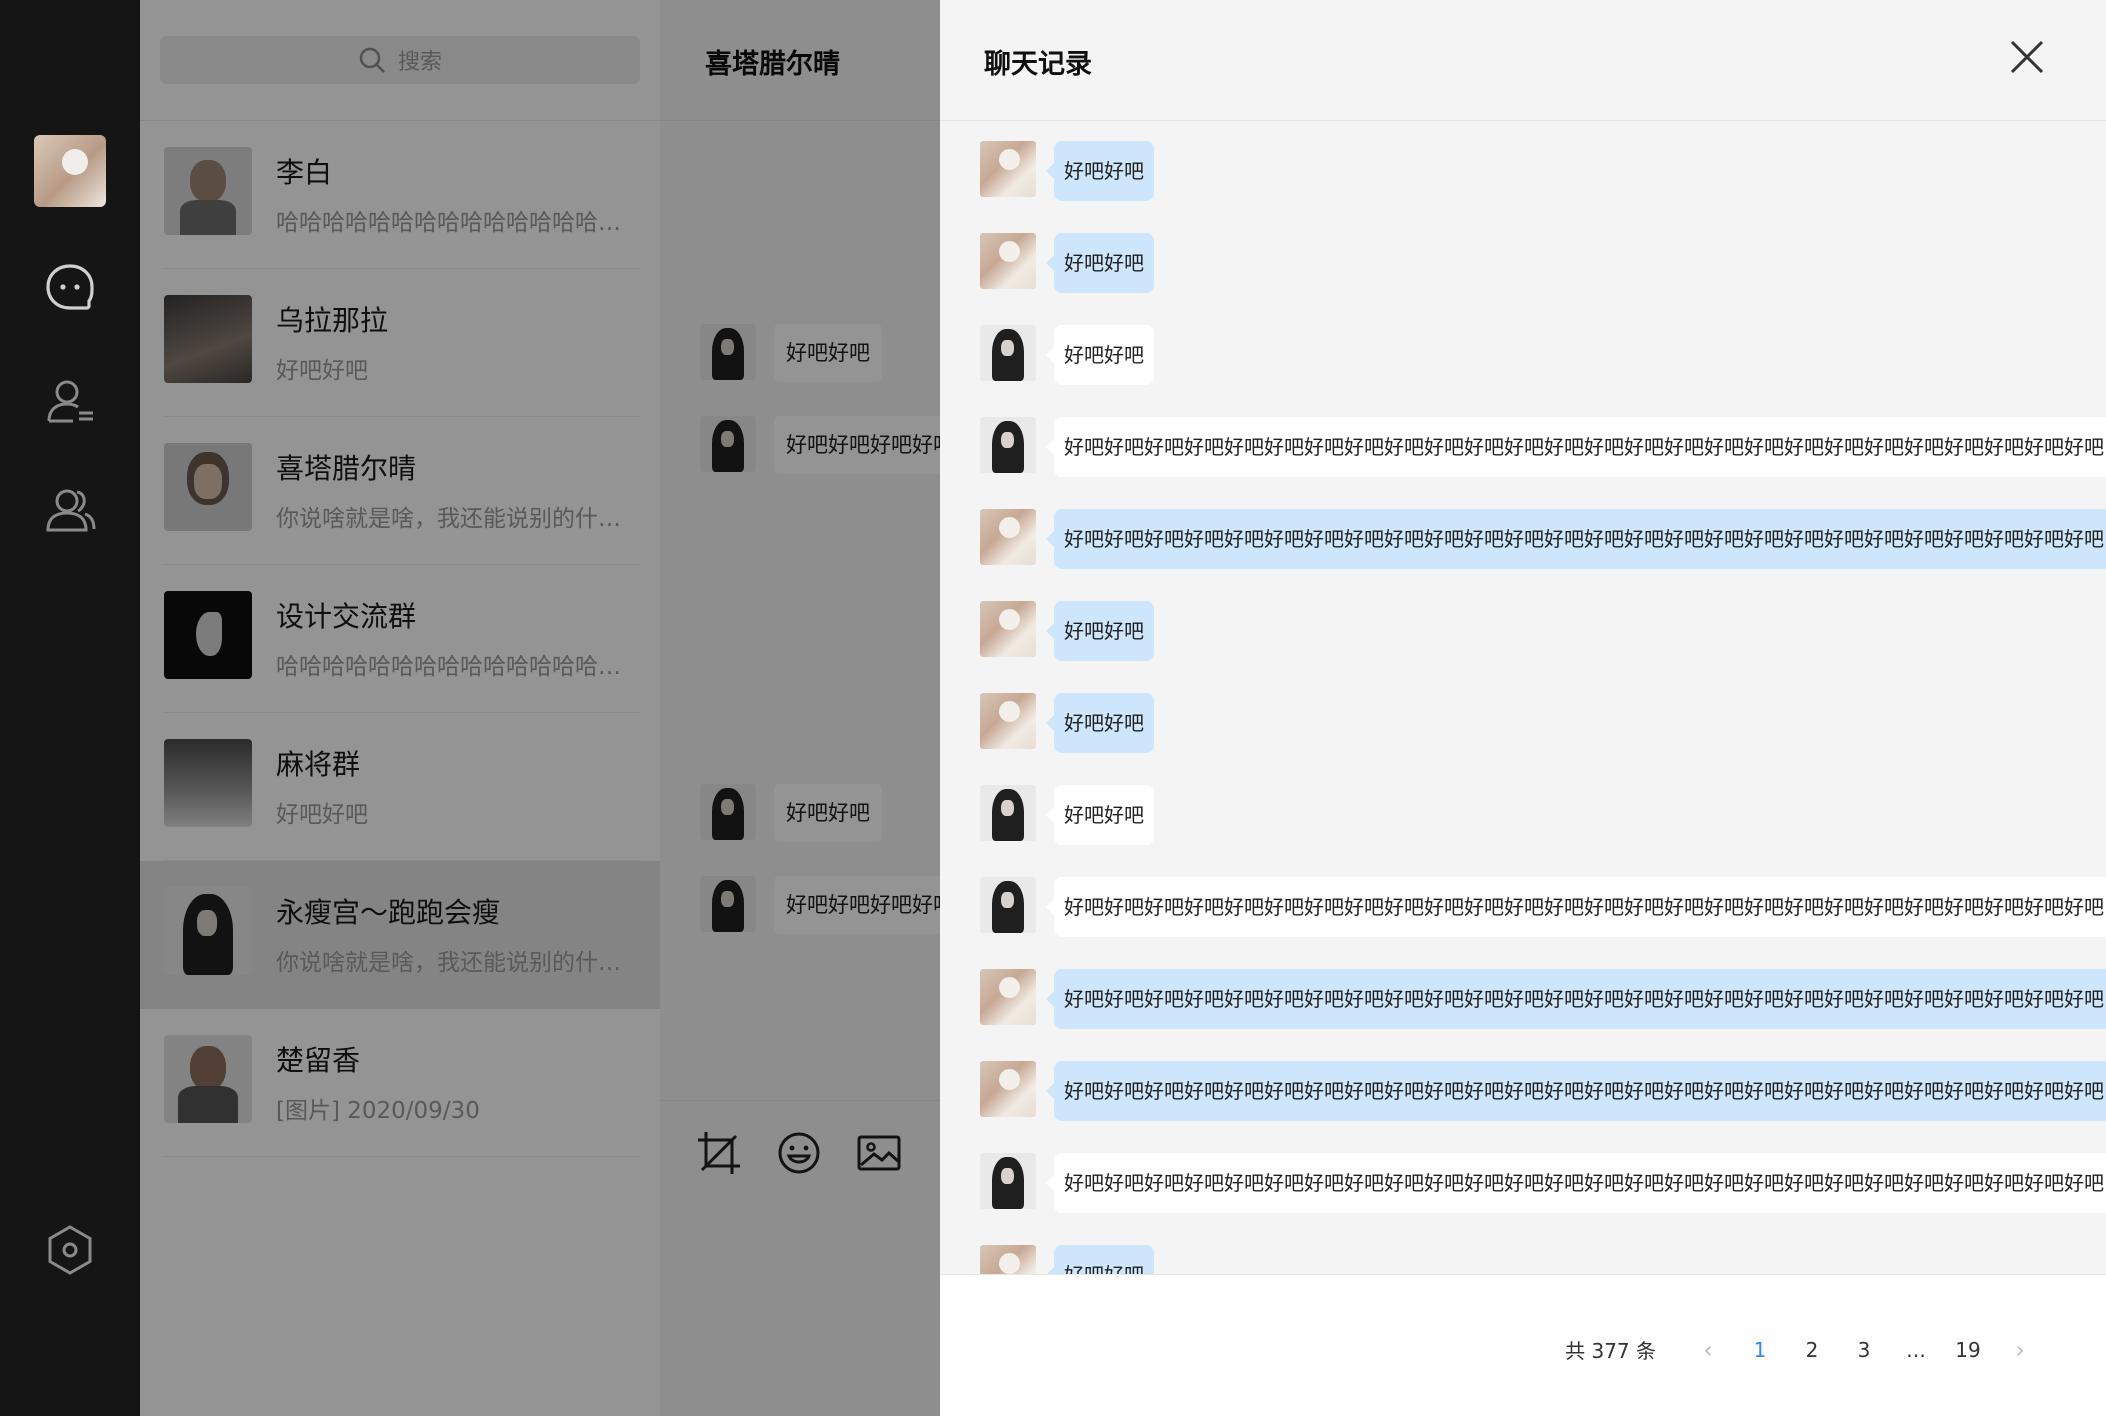 The width and height of the screenshot is (2106, 1416). Describe the element at coordinates (2020, 1350) in the screenshot. I see `next-page-button: ›` at that location.